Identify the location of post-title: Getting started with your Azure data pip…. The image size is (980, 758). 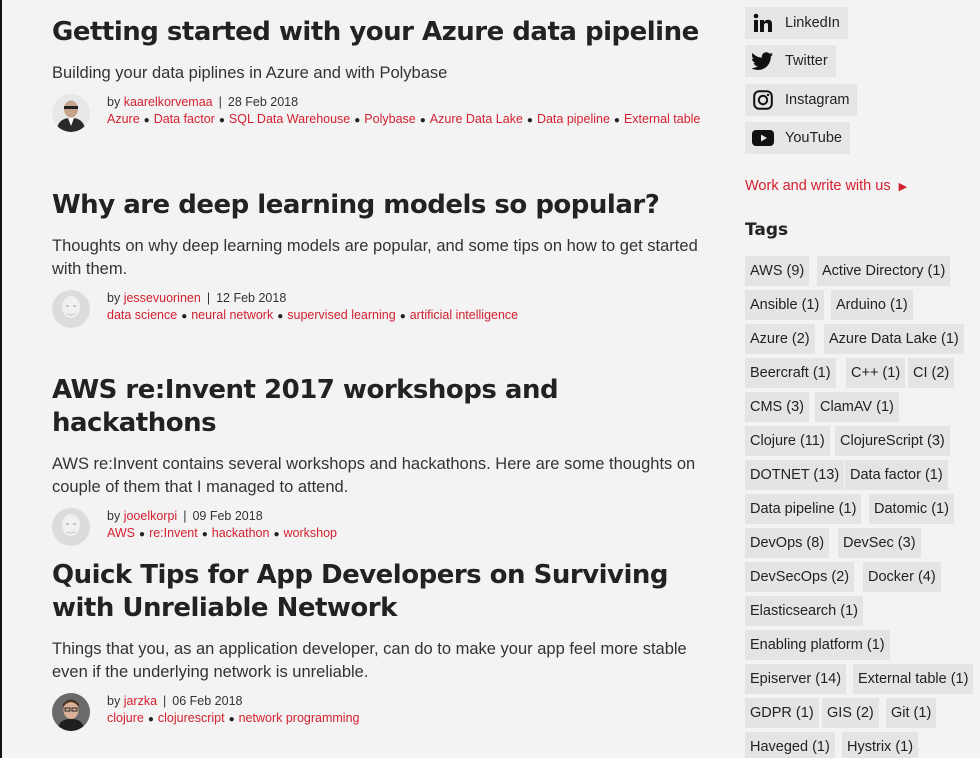
(382, 32).